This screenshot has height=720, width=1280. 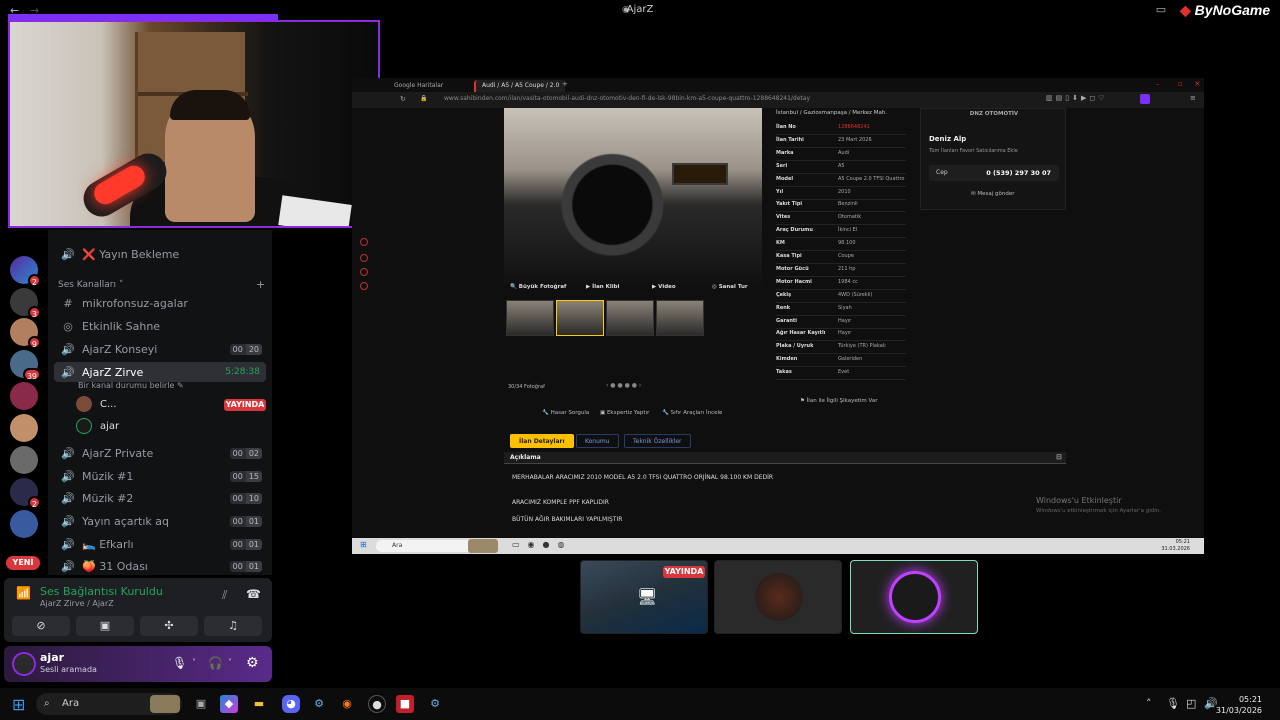 What do you see at coordinates (1191, 703) in the screenshot?
I see `network-icon: ◰` at bounding box center [1191, 703].